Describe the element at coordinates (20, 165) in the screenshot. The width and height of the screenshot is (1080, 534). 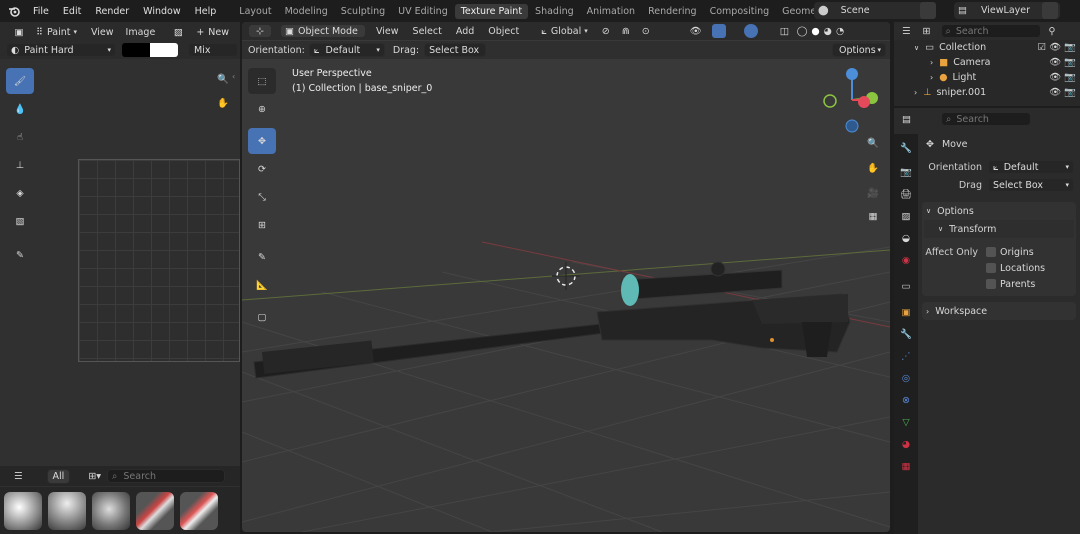
I see `clone-tool: ⊥` at that location.